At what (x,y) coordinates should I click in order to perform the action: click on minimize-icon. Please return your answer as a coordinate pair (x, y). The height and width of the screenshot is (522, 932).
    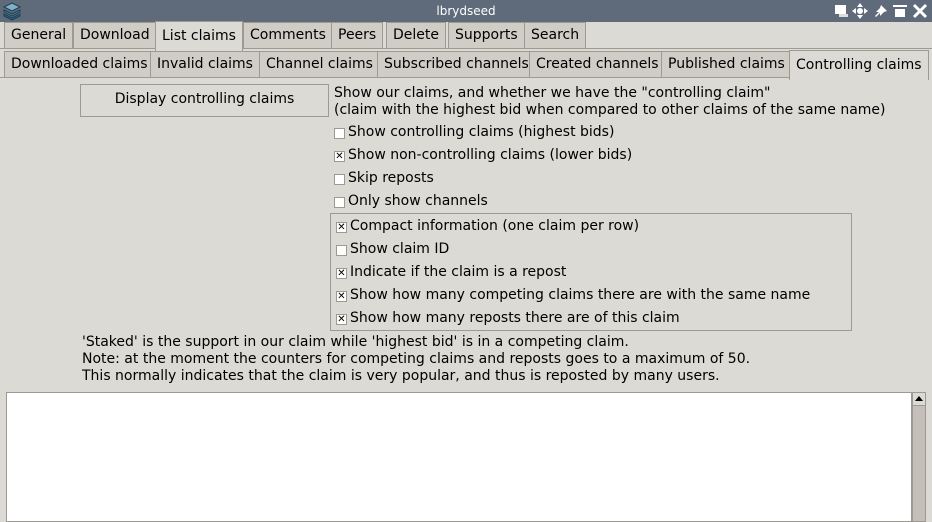
    Looking at the image, I should click on (900, 11).